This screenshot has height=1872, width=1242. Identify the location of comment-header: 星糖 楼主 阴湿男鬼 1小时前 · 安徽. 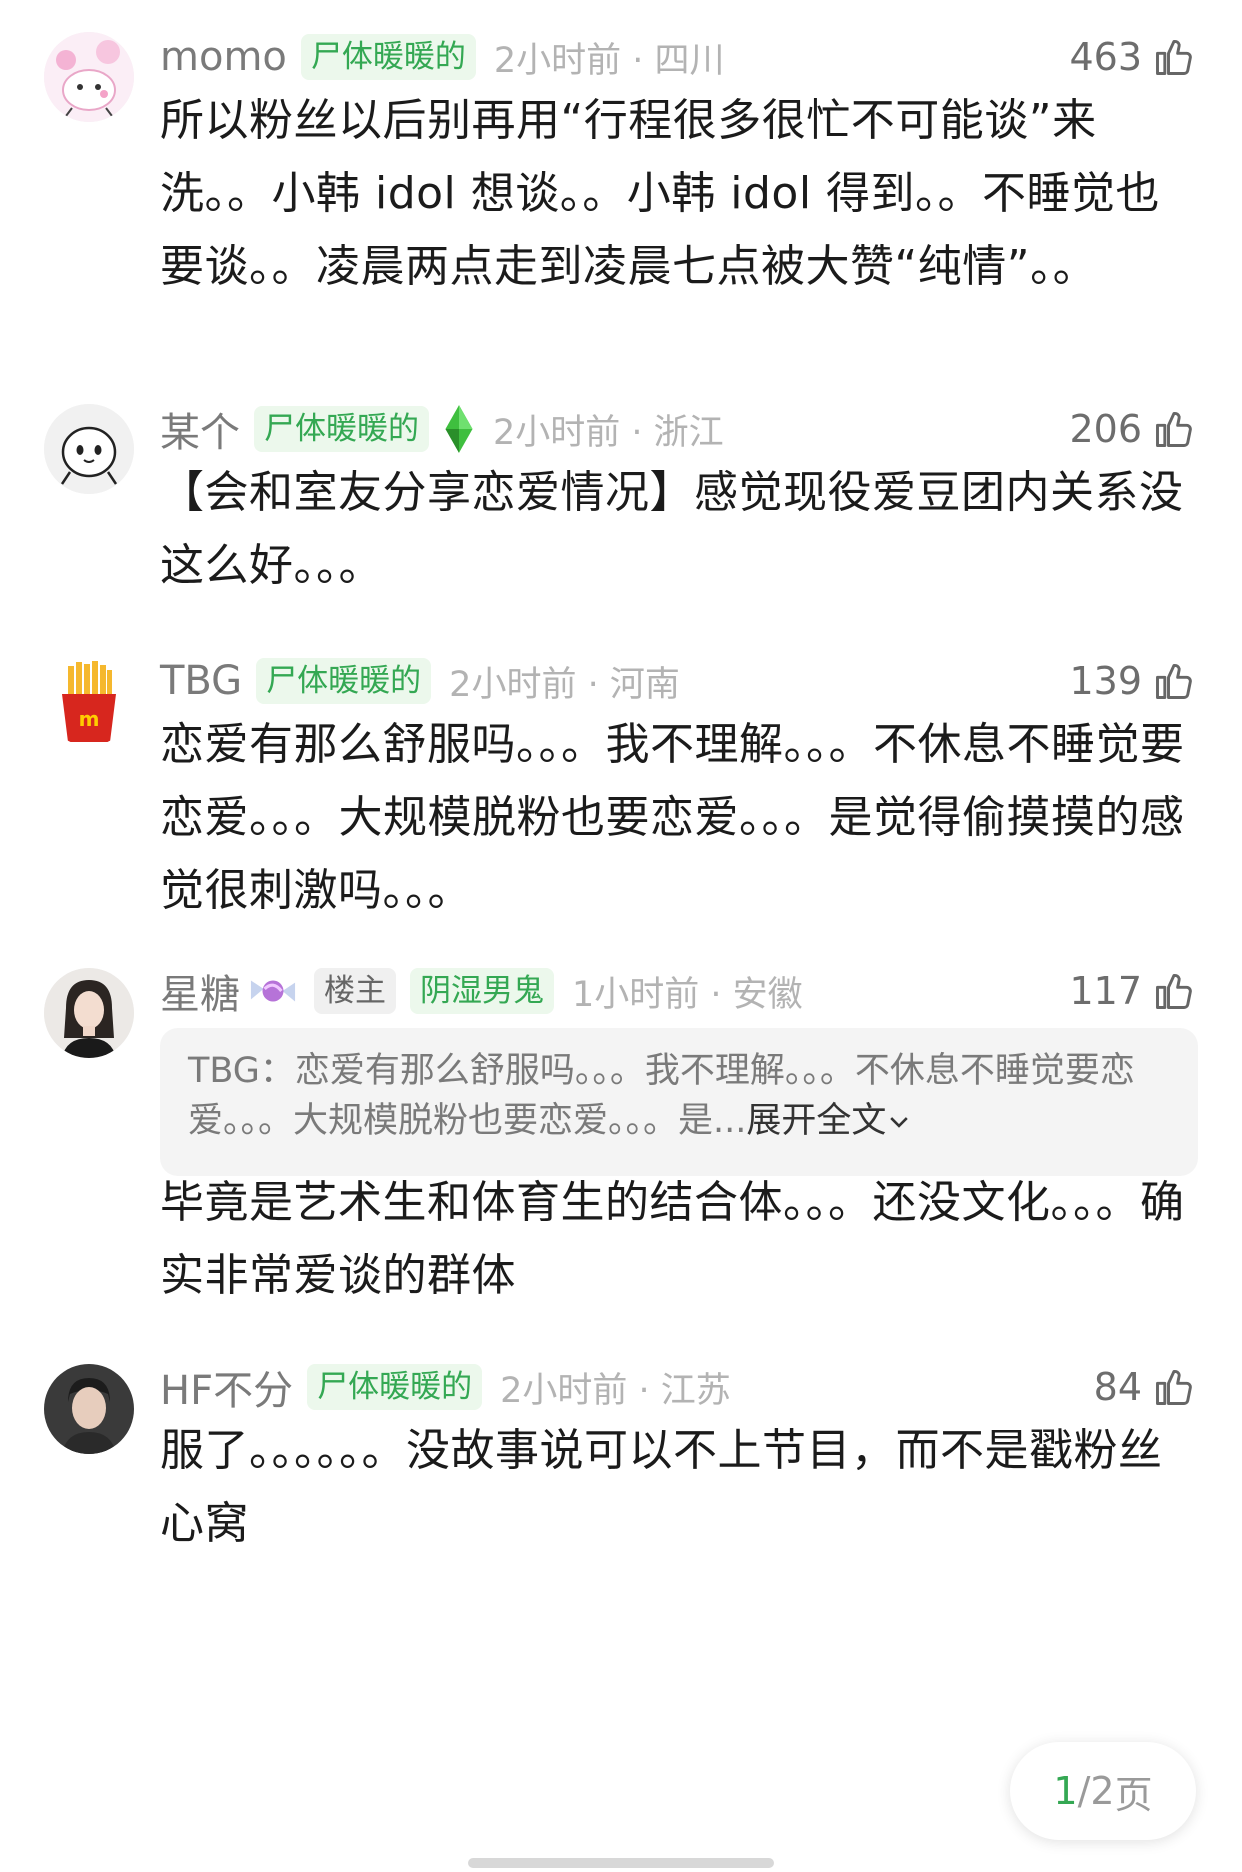
(481, 992).